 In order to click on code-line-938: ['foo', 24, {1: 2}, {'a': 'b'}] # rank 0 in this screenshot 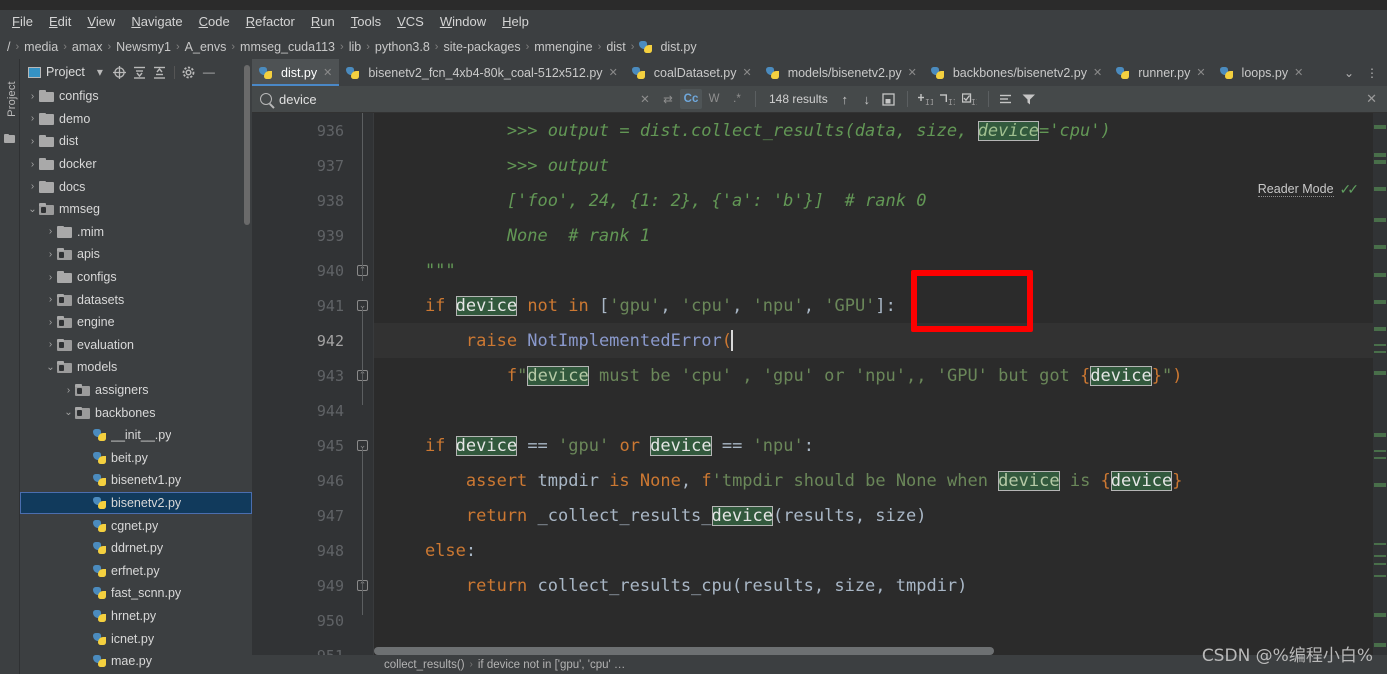, I will do `click(880, 200)`.